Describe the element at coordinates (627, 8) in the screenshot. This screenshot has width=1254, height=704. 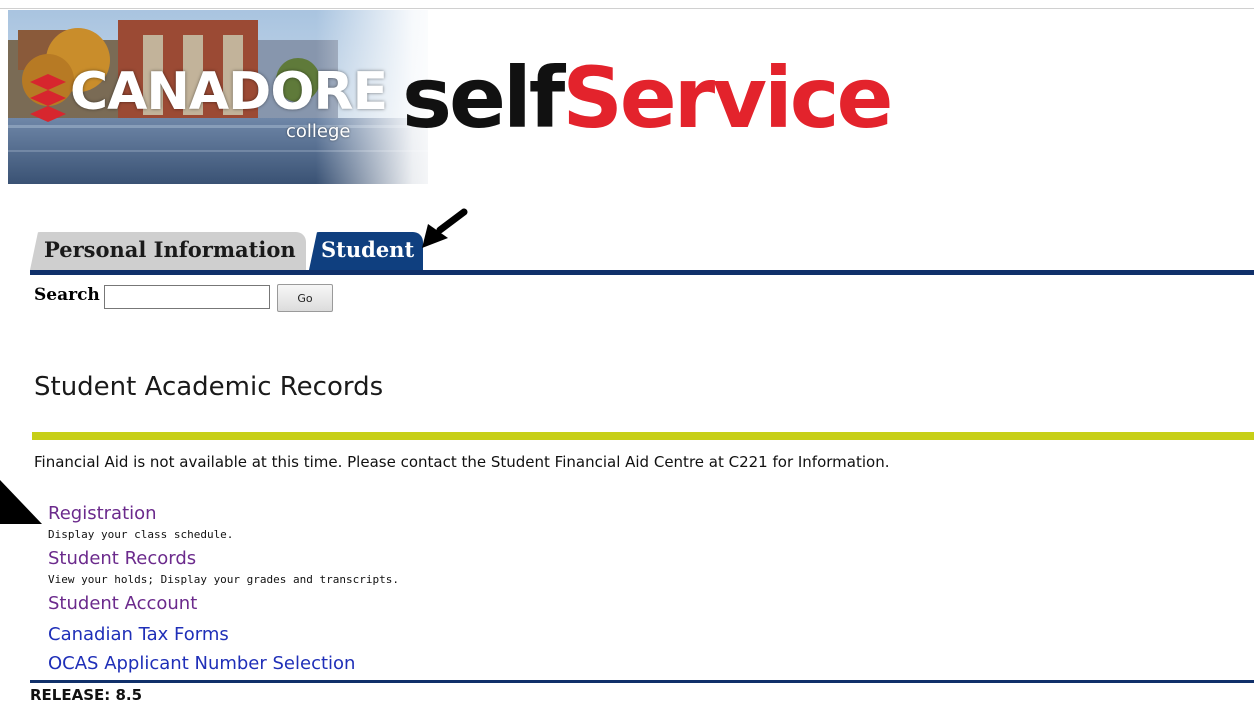
I see `top-rule` at that location.